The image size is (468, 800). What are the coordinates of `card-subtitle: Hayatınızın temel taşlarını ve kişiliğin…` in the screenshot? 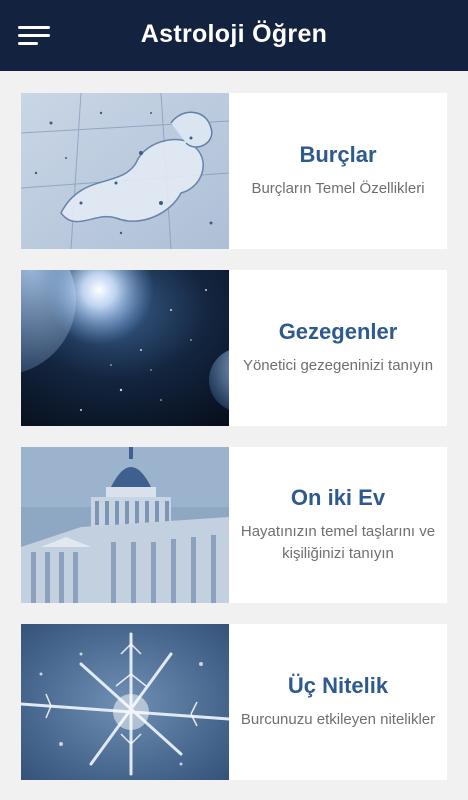 It's located at (338, 542).